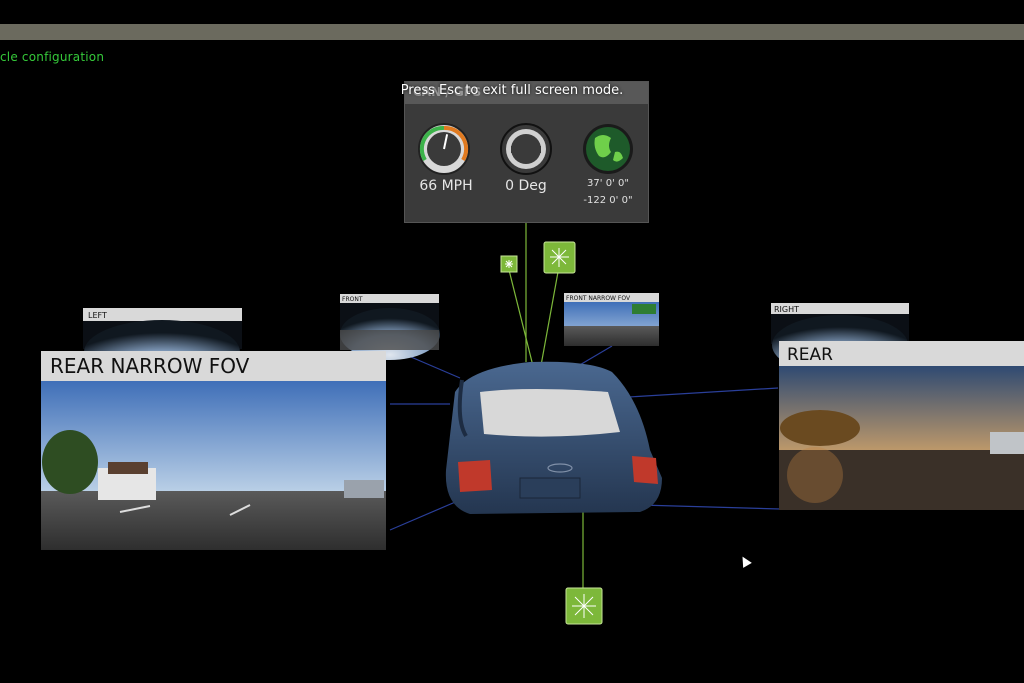 The height and width of the screenshot is (683, 1024). I want to click on latitude-readout: 37' 0' 0", so click(608, 183).